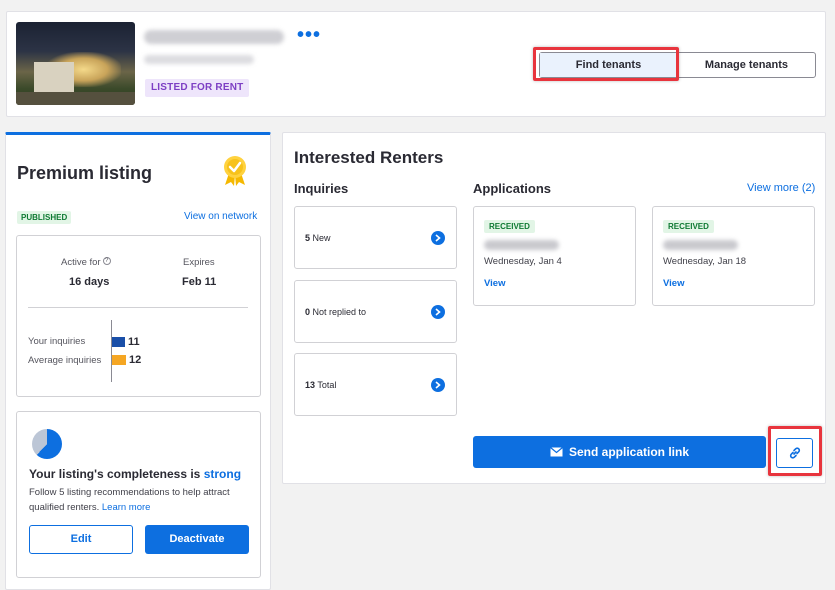  I want to click on your-inquiries-value: 11, so click(134, 342).